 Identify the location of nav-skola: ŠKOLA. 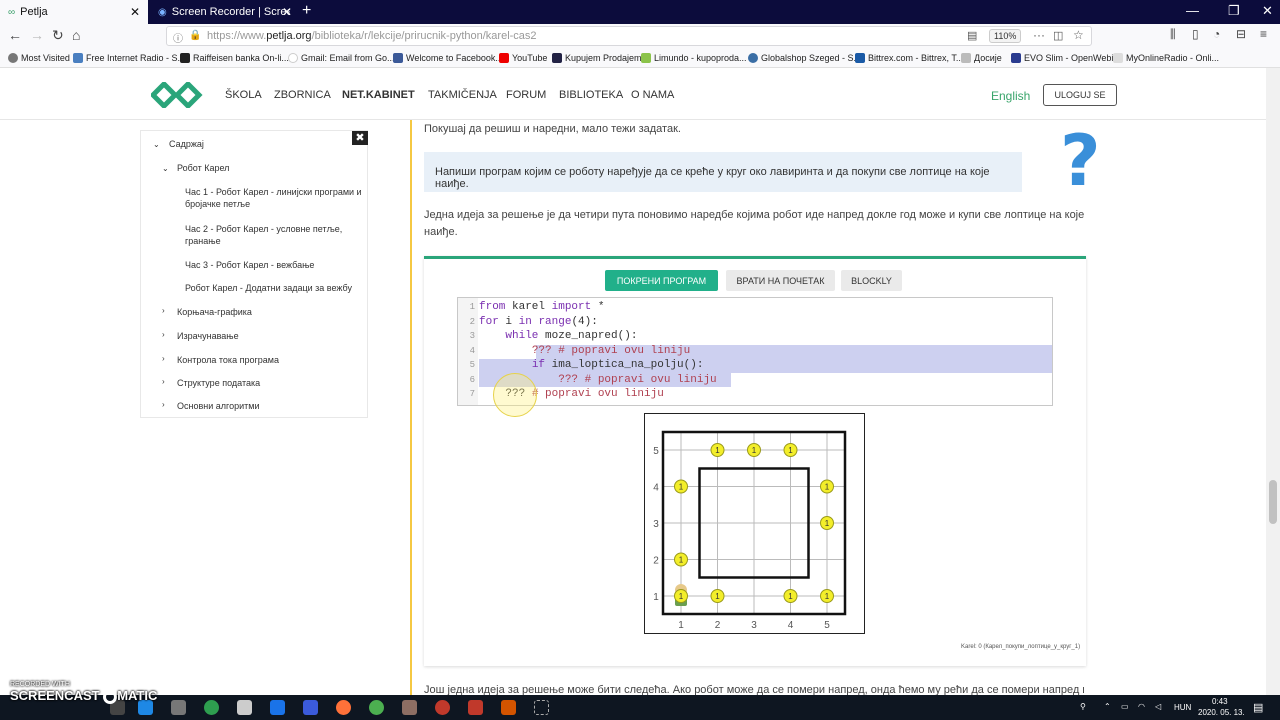
(243, 95).